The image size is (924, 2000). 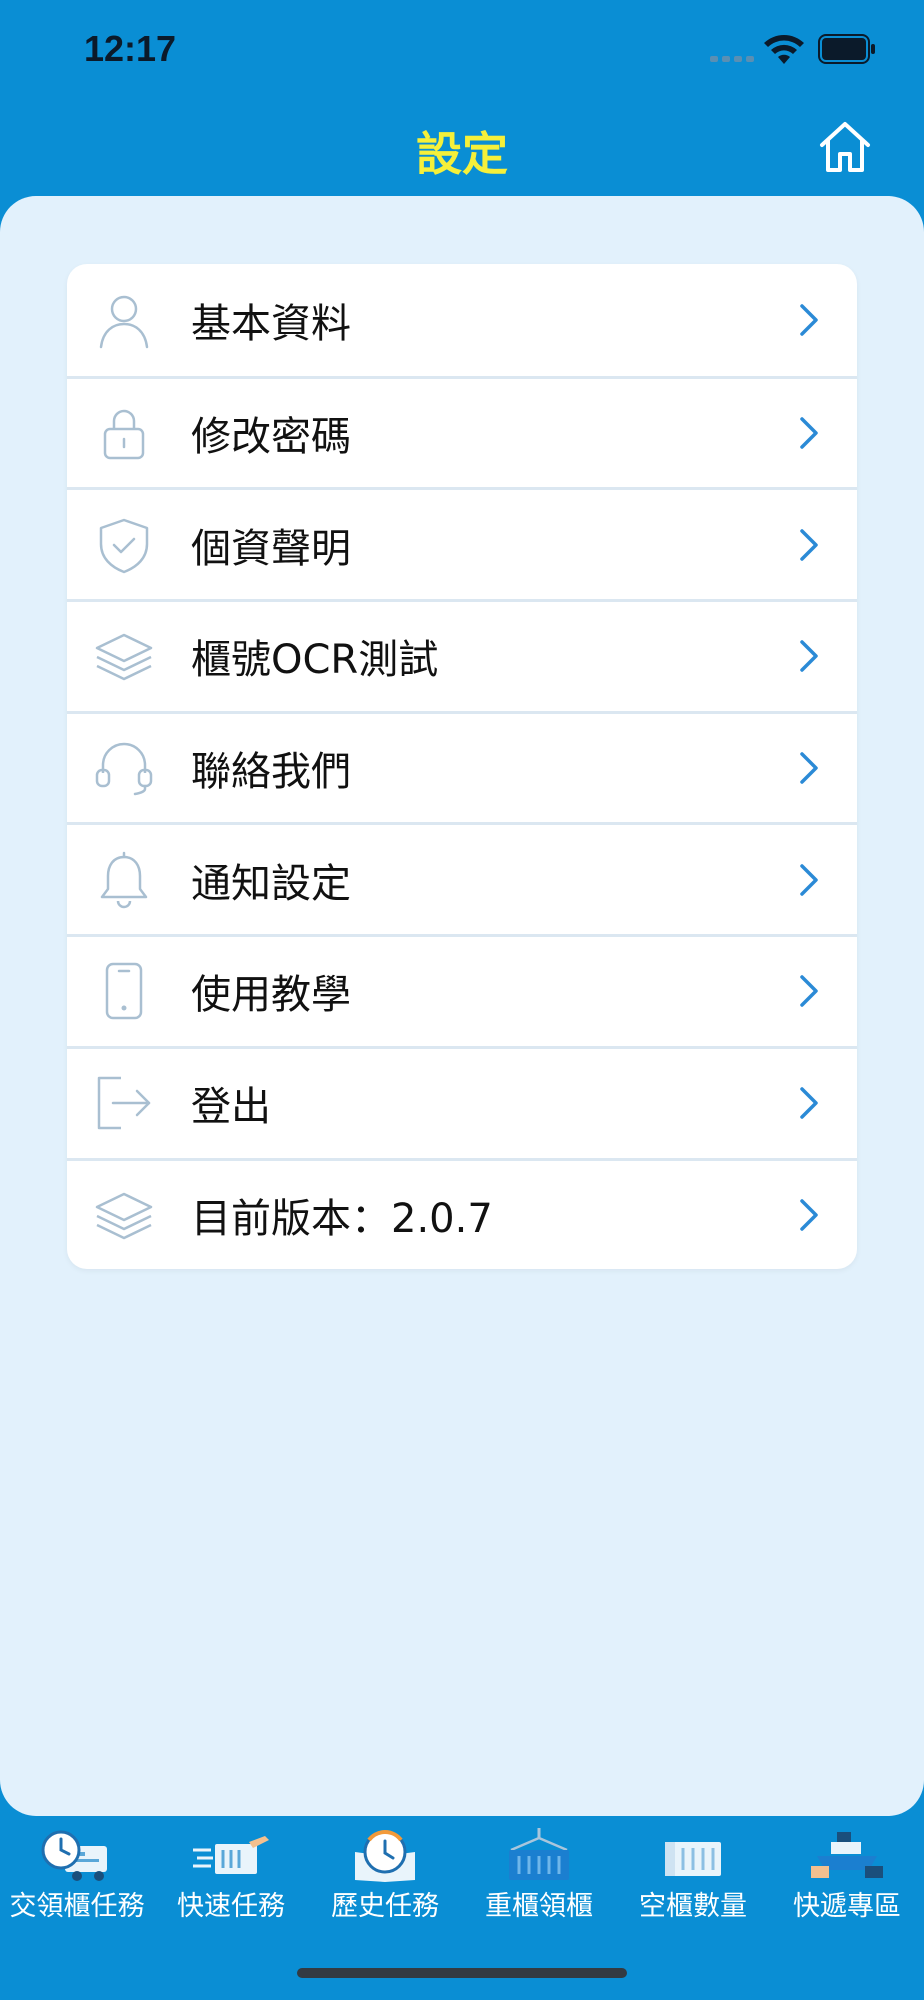 I want to click on settings-row-logout: 登出, so click(x=462, y=1101).